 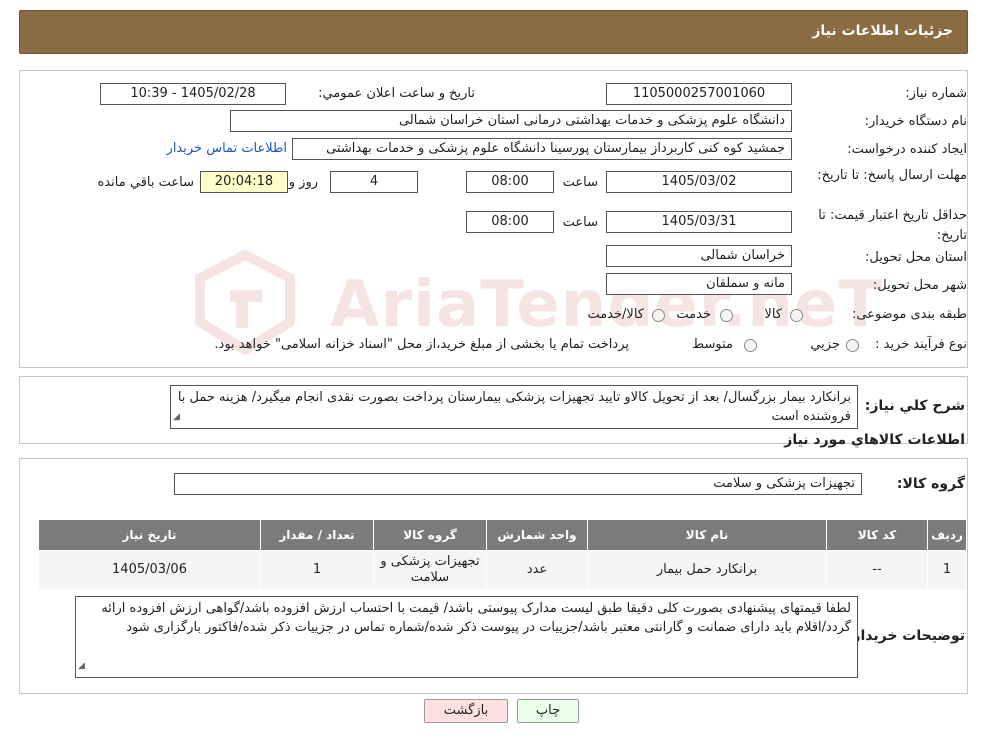 What do you see at coordinates (712, 344) in the screenshot?
I see `purchase-option-medium: متوسط` at bounding box center [712, 344].